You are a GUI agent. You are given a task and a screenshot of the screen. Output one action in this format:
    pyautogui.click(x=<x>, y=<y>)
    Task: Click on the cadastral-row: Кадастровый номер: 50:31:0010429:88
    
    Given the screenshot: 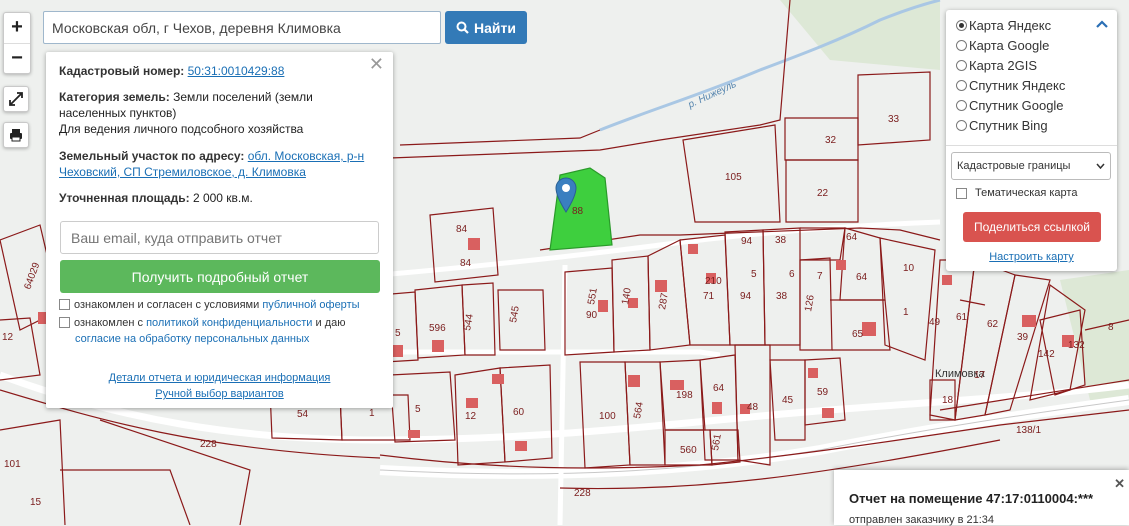 What is the action you would take?
    pyautogui.click(x=218, y=71)
    